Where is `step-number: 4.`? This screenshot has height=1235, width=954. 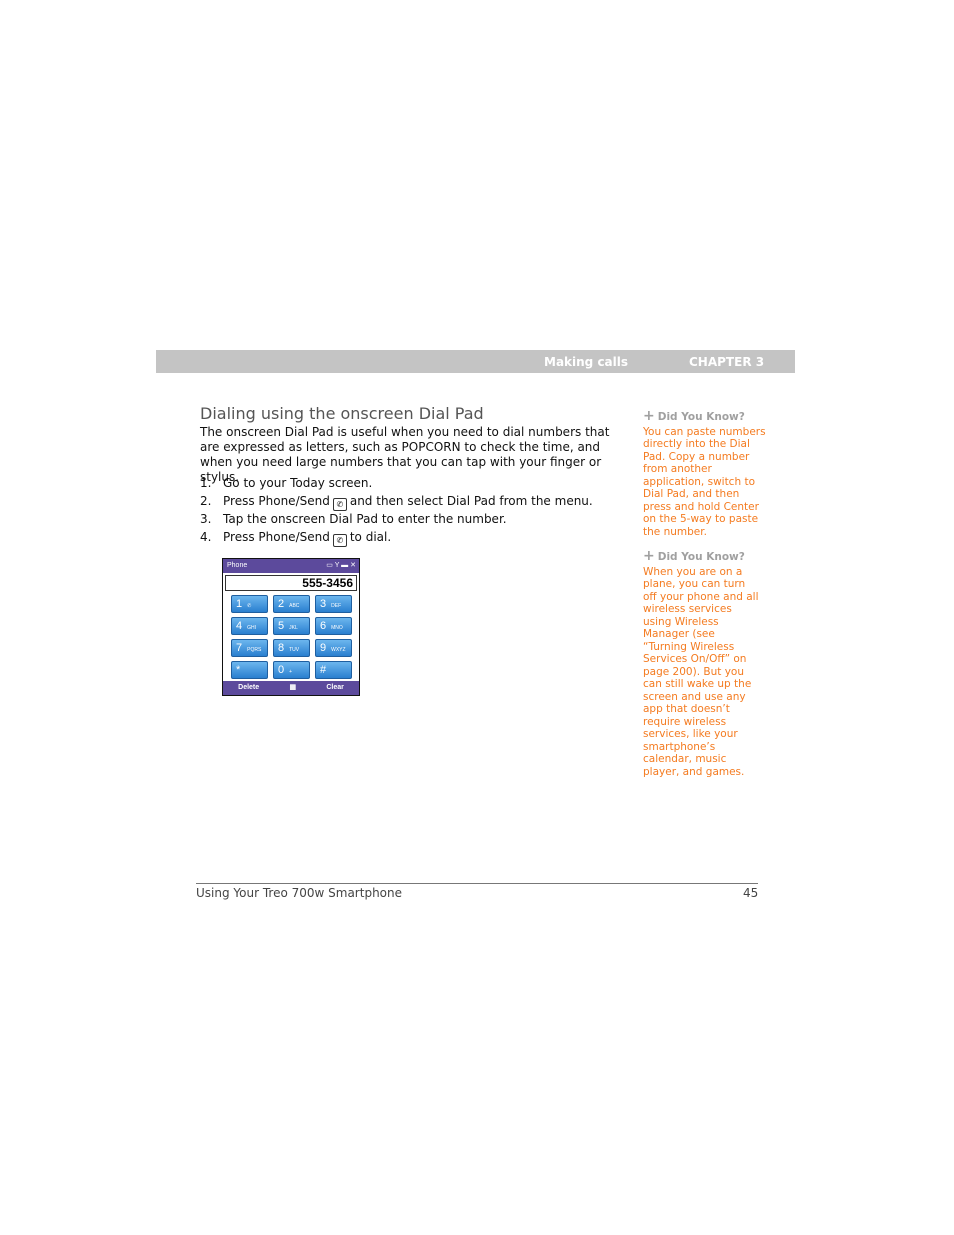
step-number: 4. is located at coordinates (206, 537).